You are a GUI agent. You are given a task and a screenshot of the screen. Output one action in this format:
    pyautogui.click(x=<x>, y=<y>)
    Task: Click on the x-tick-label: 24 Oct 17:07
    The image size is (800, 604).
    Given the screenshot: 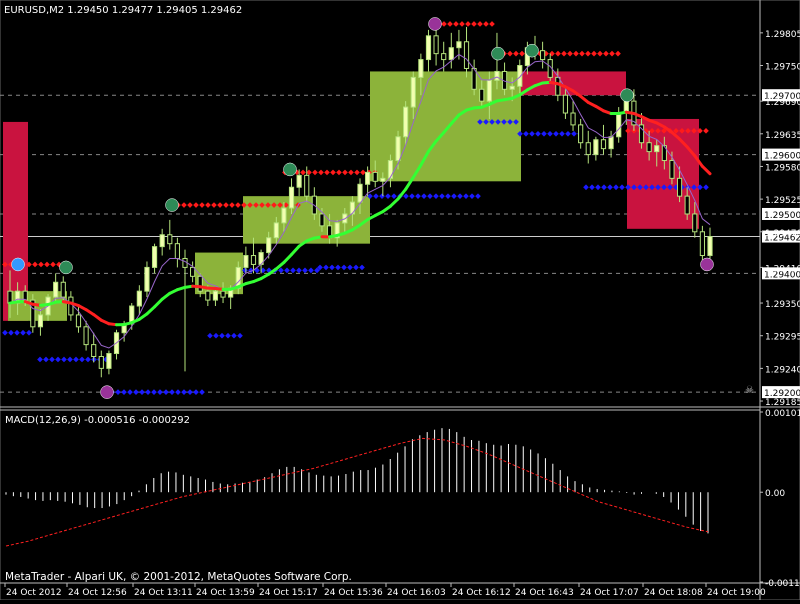 What is the action you would take?
    pyautogui.click(x=609, y=593)
    